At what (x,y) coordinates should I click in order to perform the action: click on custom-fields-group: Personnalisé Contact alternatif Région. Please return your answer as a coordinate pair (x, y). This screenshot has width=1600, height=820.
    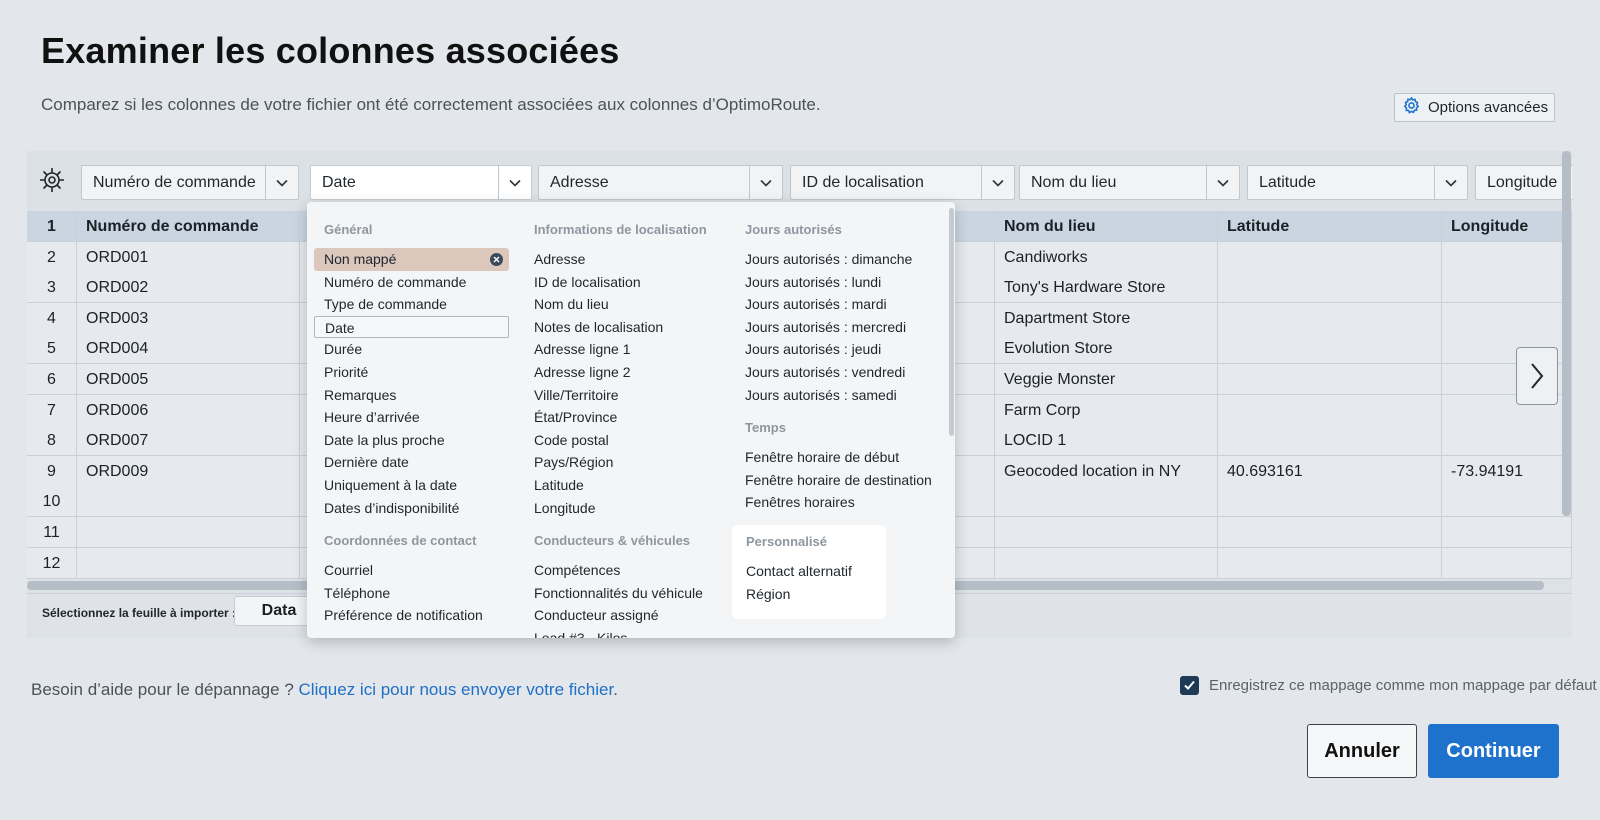
    Looking at the image, I should click on (809, 572).